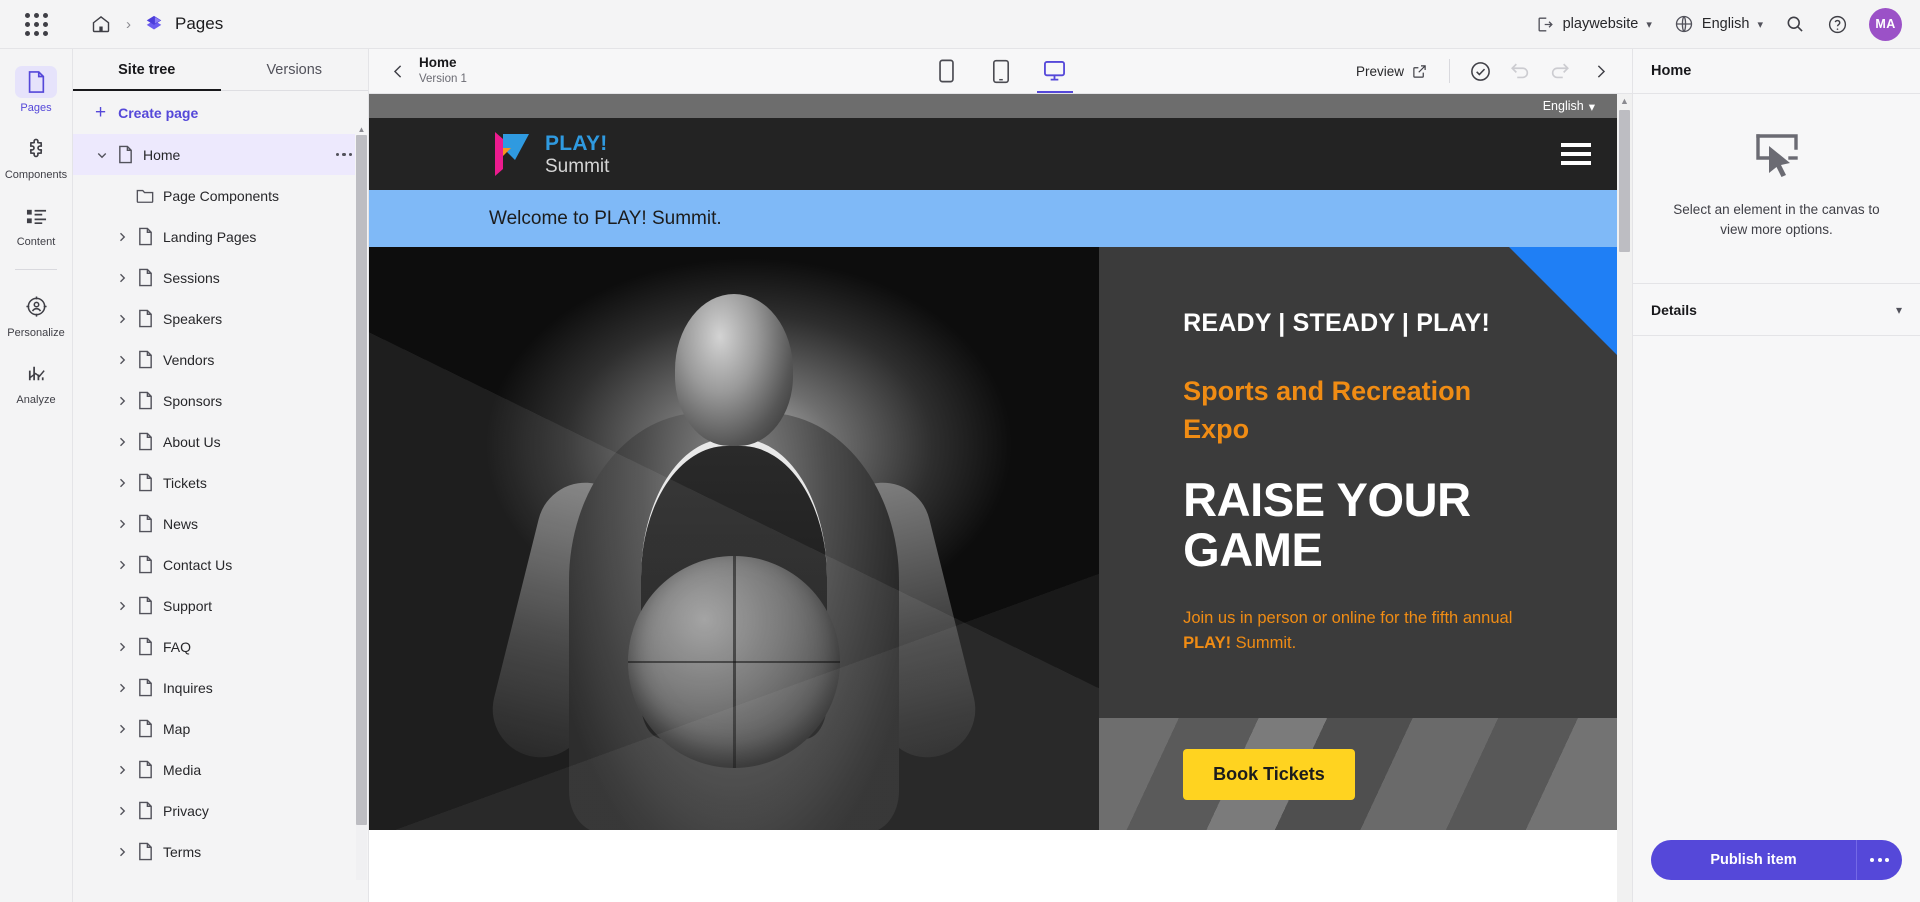 This screenshot has width=1920, height=902. What do you see at coordinates (220, 195) in the screenshot?
I see `tree-item-page-components: Page Components` at bounding box center [220, 195].